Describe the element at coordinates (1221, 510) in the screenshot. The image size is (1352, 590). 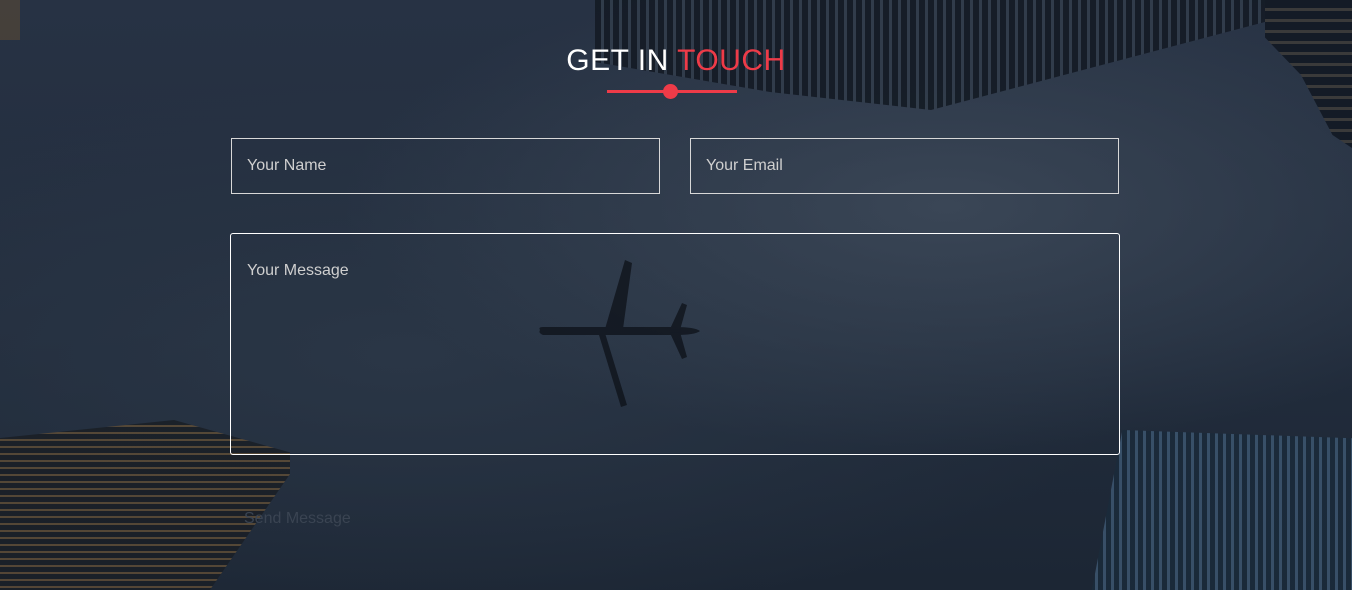
I see `building-bottom-right` at that location.